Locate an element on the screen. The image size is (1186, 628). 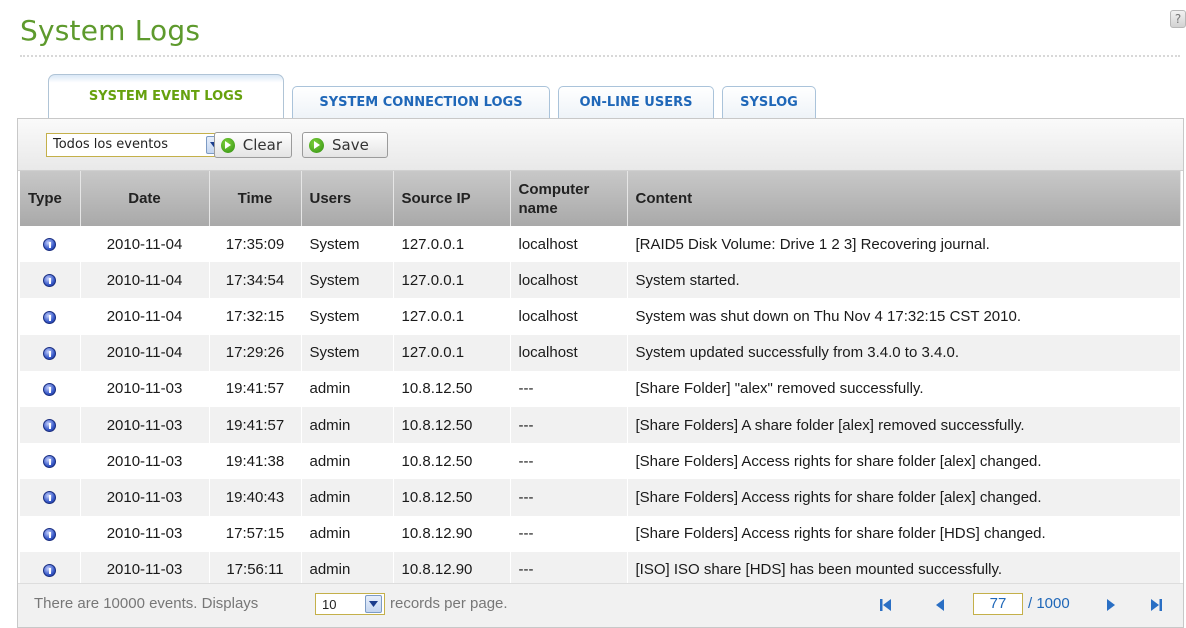
help-icon: ? is located at coordinates (1178, 19).